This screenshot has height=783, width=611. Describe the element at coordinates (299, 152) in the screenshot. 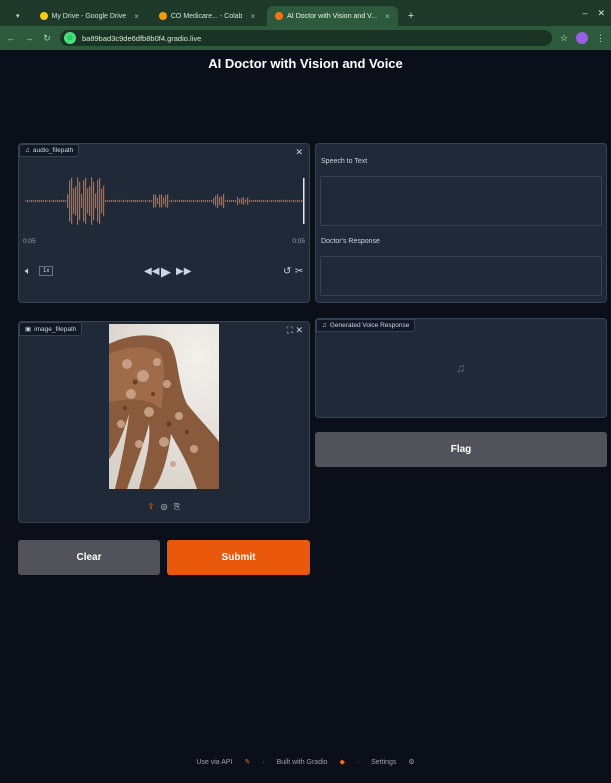

I see `clear-audio-icon: ✕` at that location.